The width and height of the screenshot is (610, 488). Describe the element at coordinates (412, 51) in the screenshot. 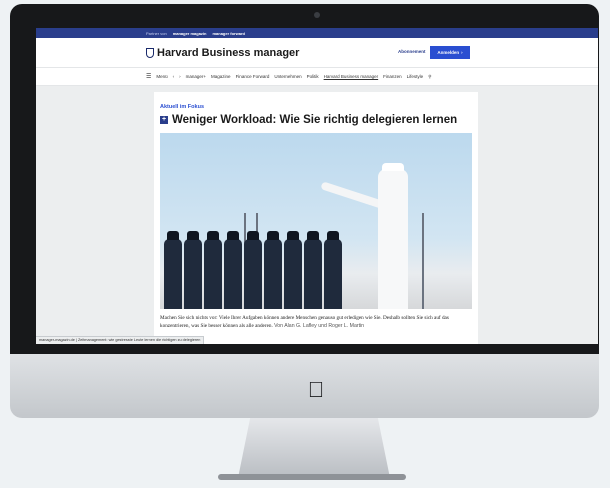

I see `subscribe-button: Abonnement` at that location.